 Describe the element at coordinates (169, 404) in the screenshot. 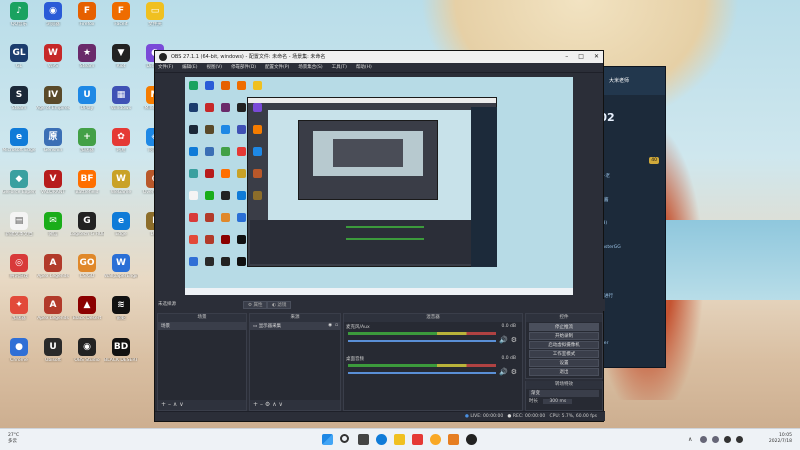

I see `remove-scene-icon: –` at that location.